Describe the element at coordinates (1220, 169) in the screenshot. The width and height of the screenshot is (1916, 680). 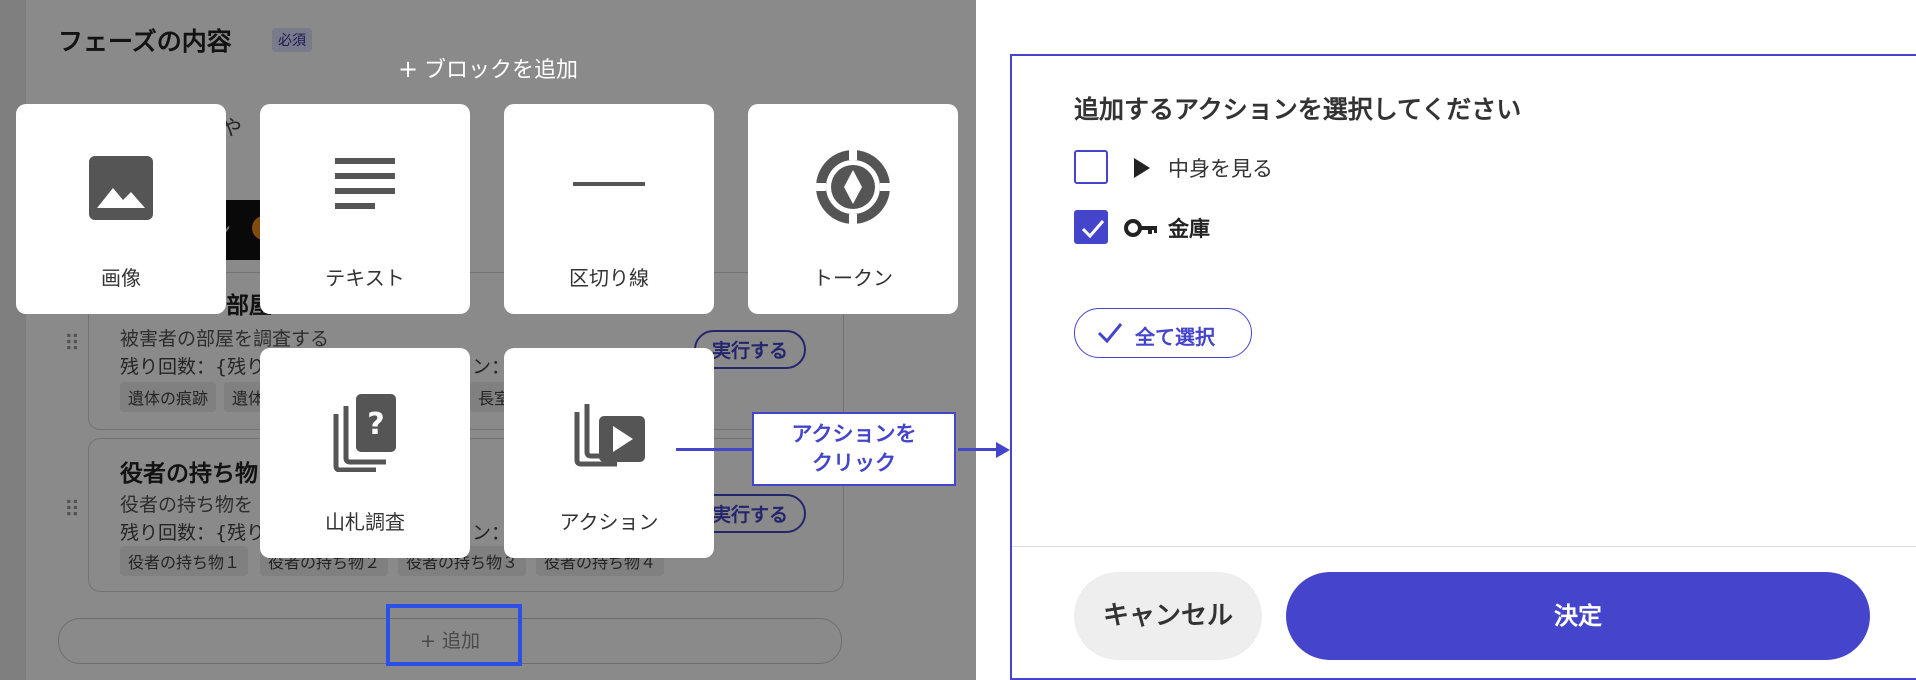
I see `option-label: 中身を見る` at that location.